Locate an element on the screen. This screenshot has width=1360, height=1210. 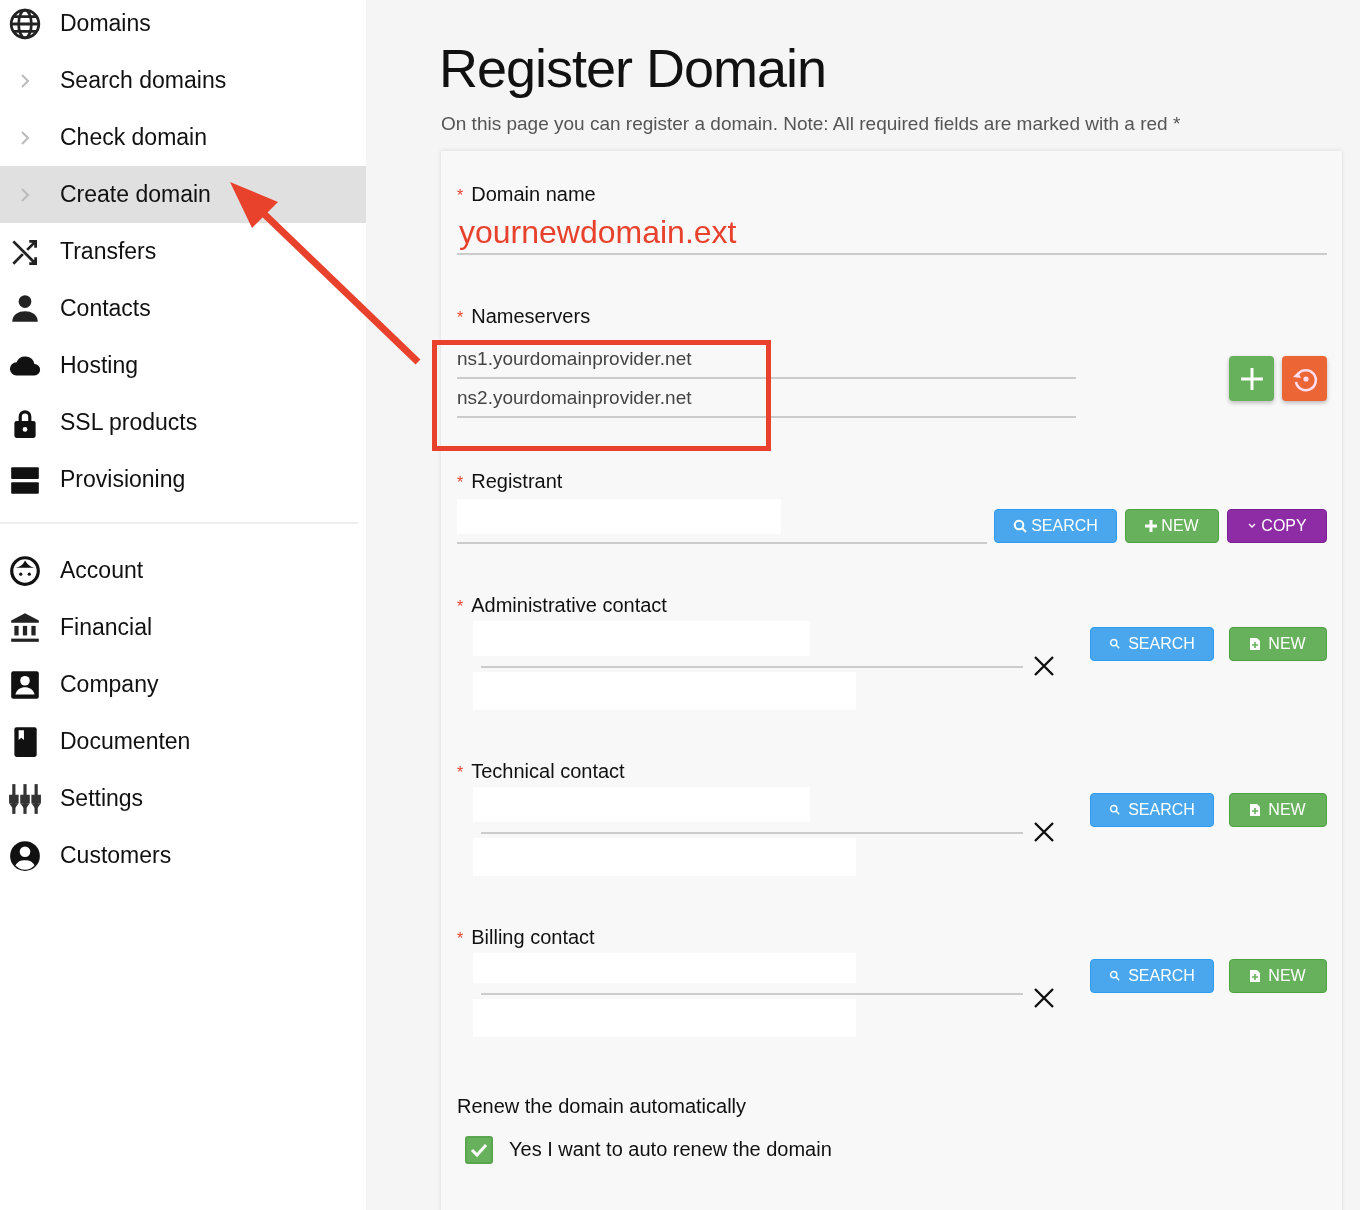
sidebar-item: Customers is located at coordinates (183, 855).